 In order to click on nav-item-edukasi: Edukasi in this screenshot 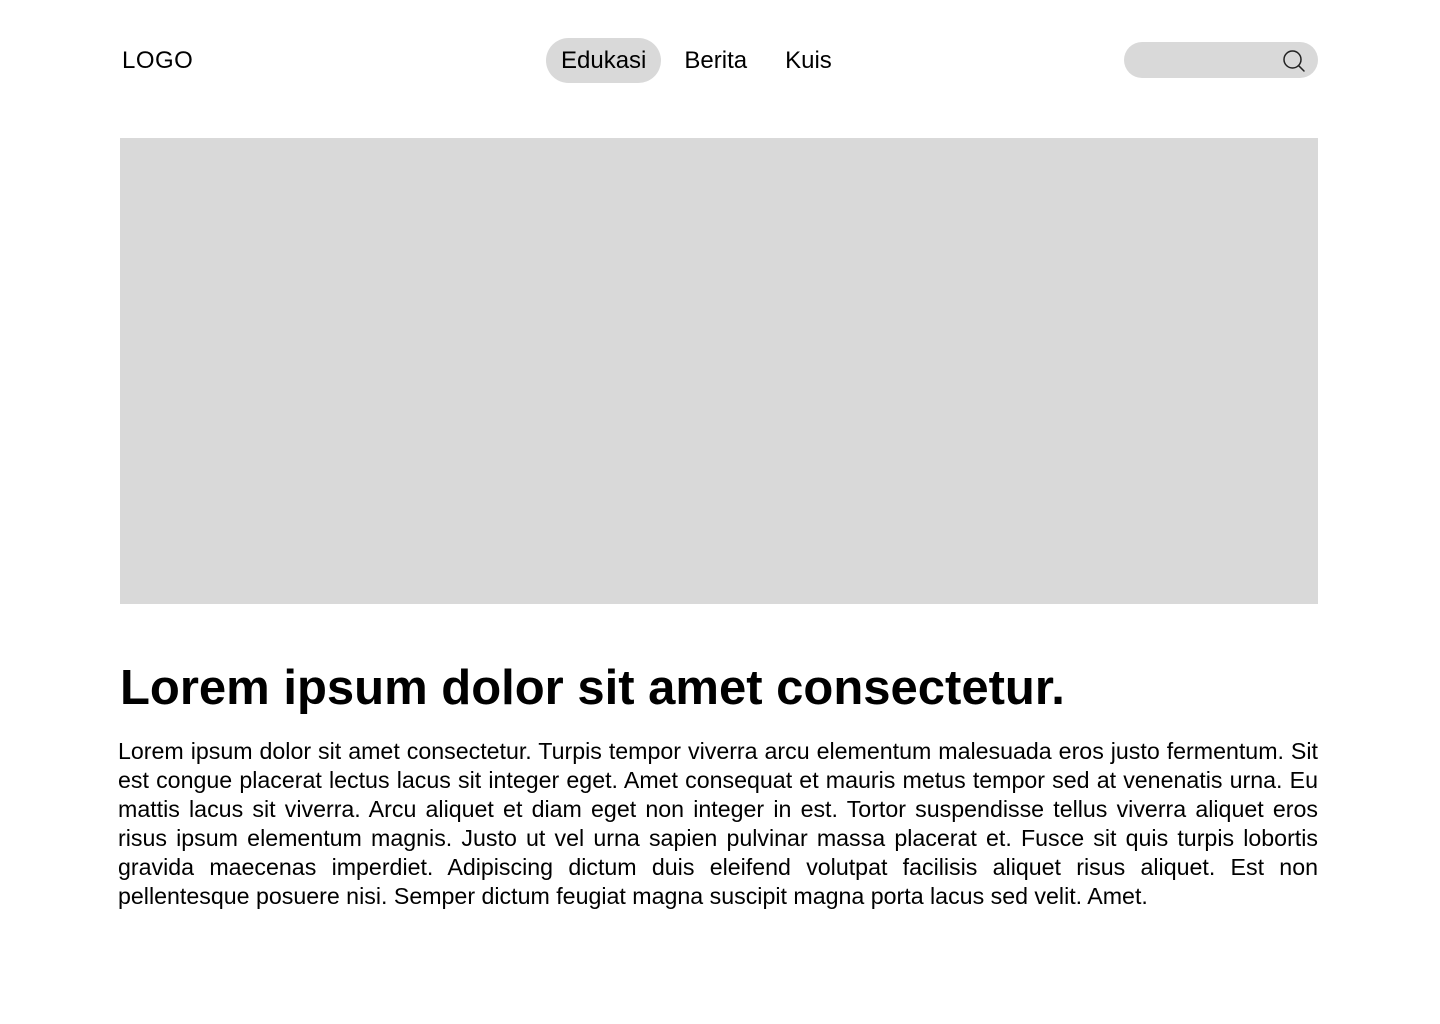, I will do `click(604, 60)`.